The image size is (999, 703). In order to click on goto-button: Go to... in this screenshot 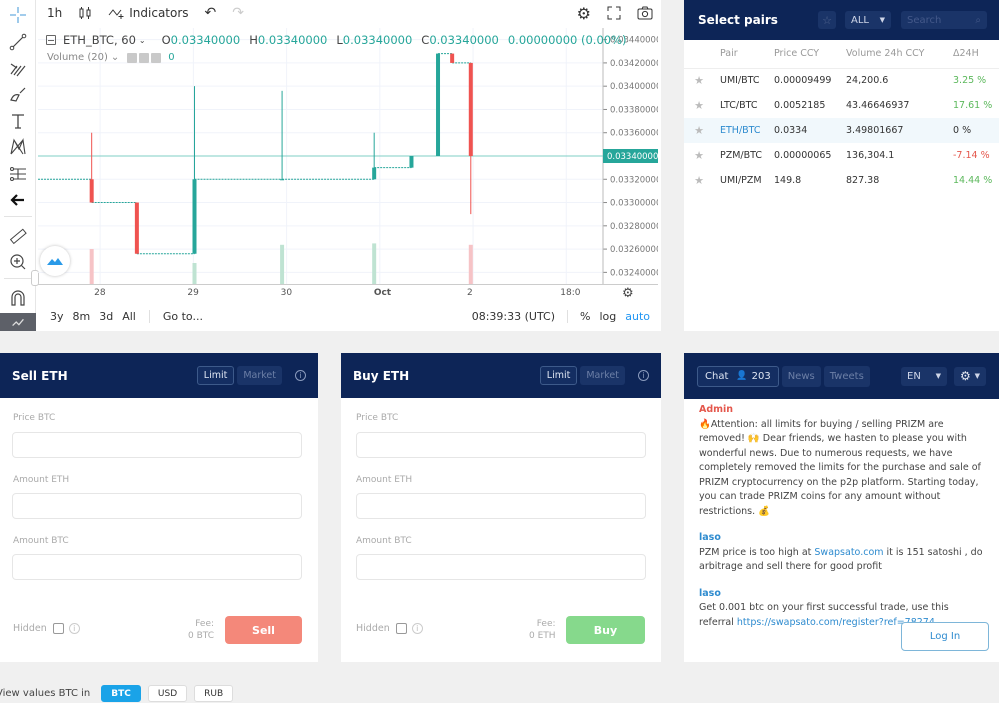, I will do `click(183, 316)`.